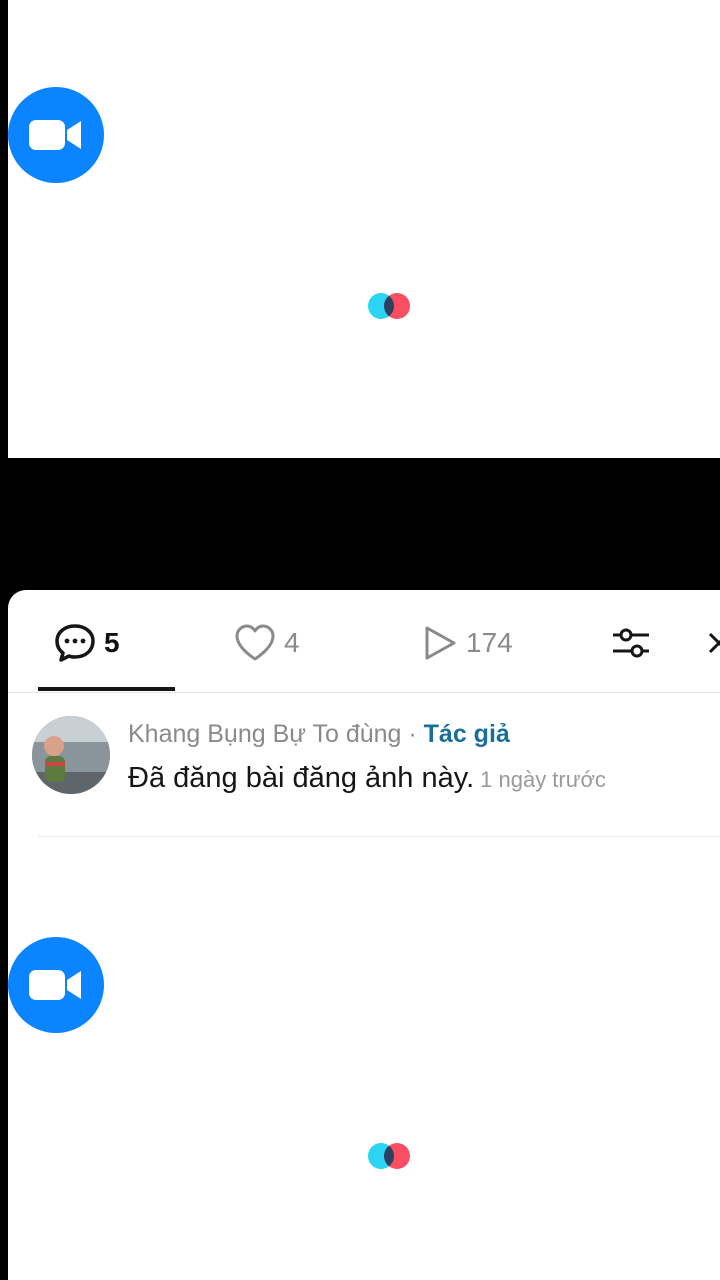 The height and width of the screenshot is (1280, 720). I want to click on author-badge: Tác giả, so click(466, 734).